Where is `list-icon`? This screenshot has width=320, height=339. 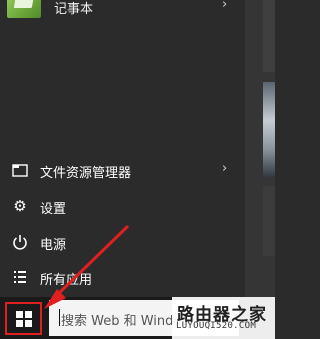 list-icon is located at coordinates (20, 277).